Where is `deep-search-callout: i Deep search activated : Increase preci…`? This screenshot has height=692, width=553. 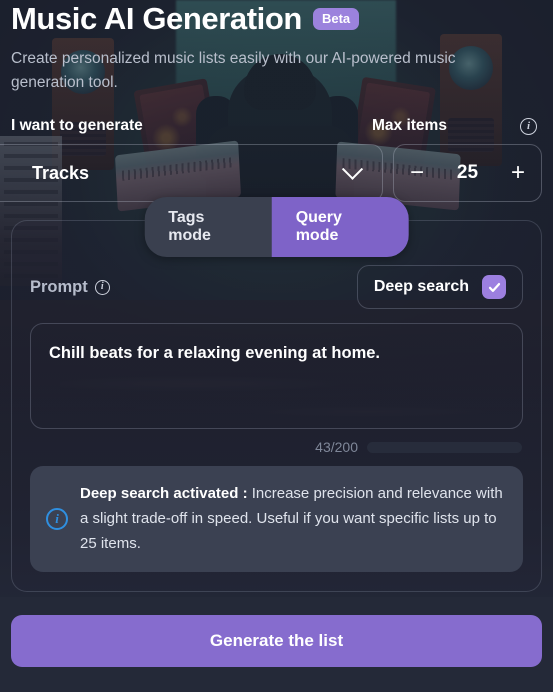 deep-search-callout: i Deep search activated : Increase preci… is located at coordinates (276, 519).